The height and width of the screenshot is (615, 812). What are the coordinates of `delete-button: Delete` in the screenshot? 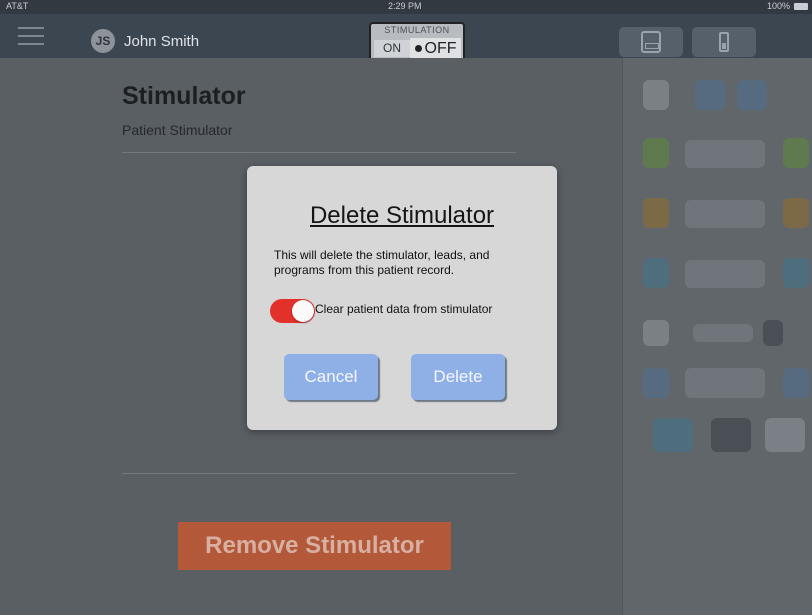 It's located at (458, 377).